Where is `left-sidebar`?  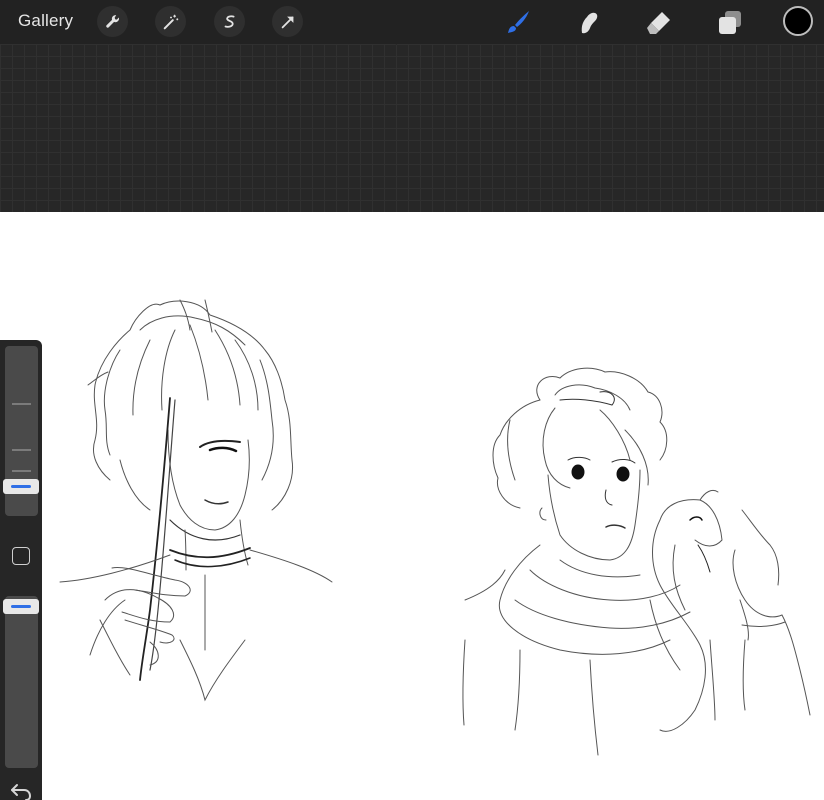 left-sidebar is located at coordinates (21, 570).